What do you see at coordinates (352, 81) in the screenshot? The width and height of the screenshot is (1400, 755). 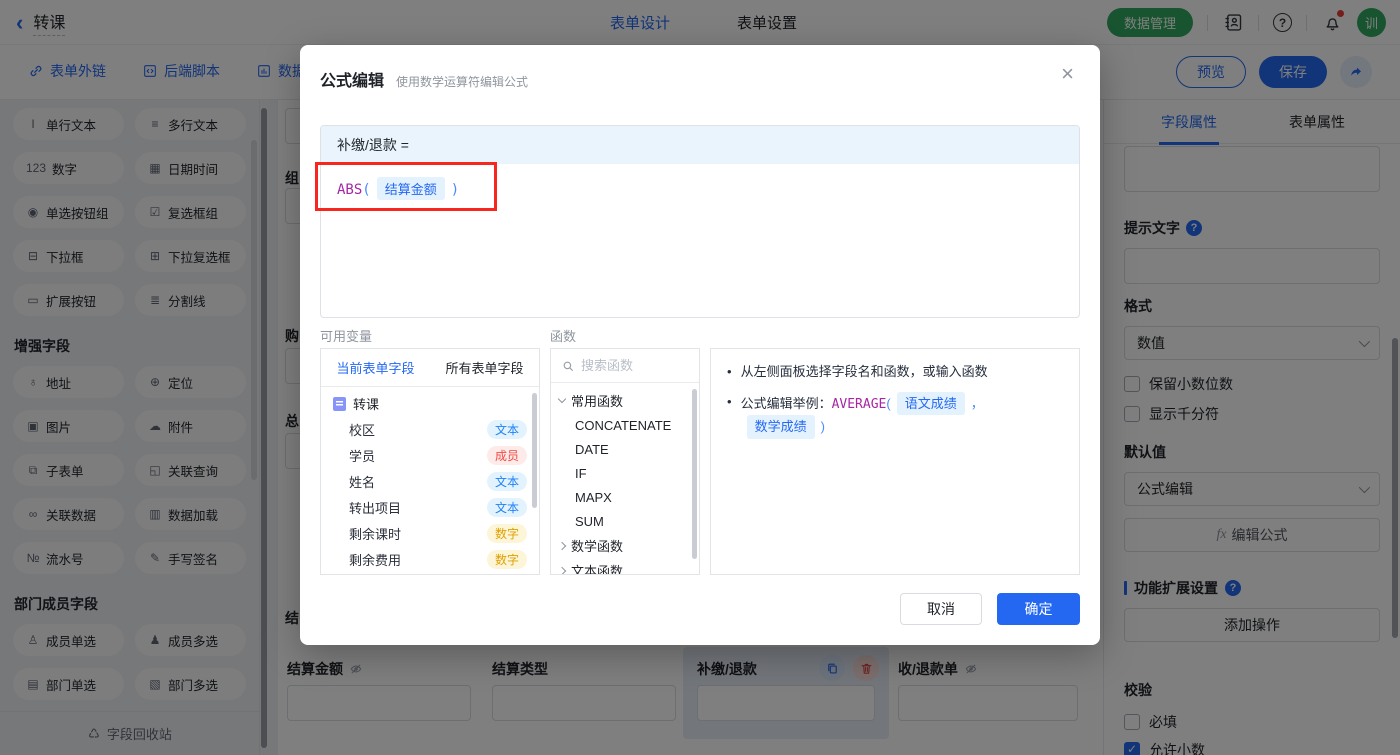 I see `modal-title: 公式编辑` at bounding box center [352, 81].